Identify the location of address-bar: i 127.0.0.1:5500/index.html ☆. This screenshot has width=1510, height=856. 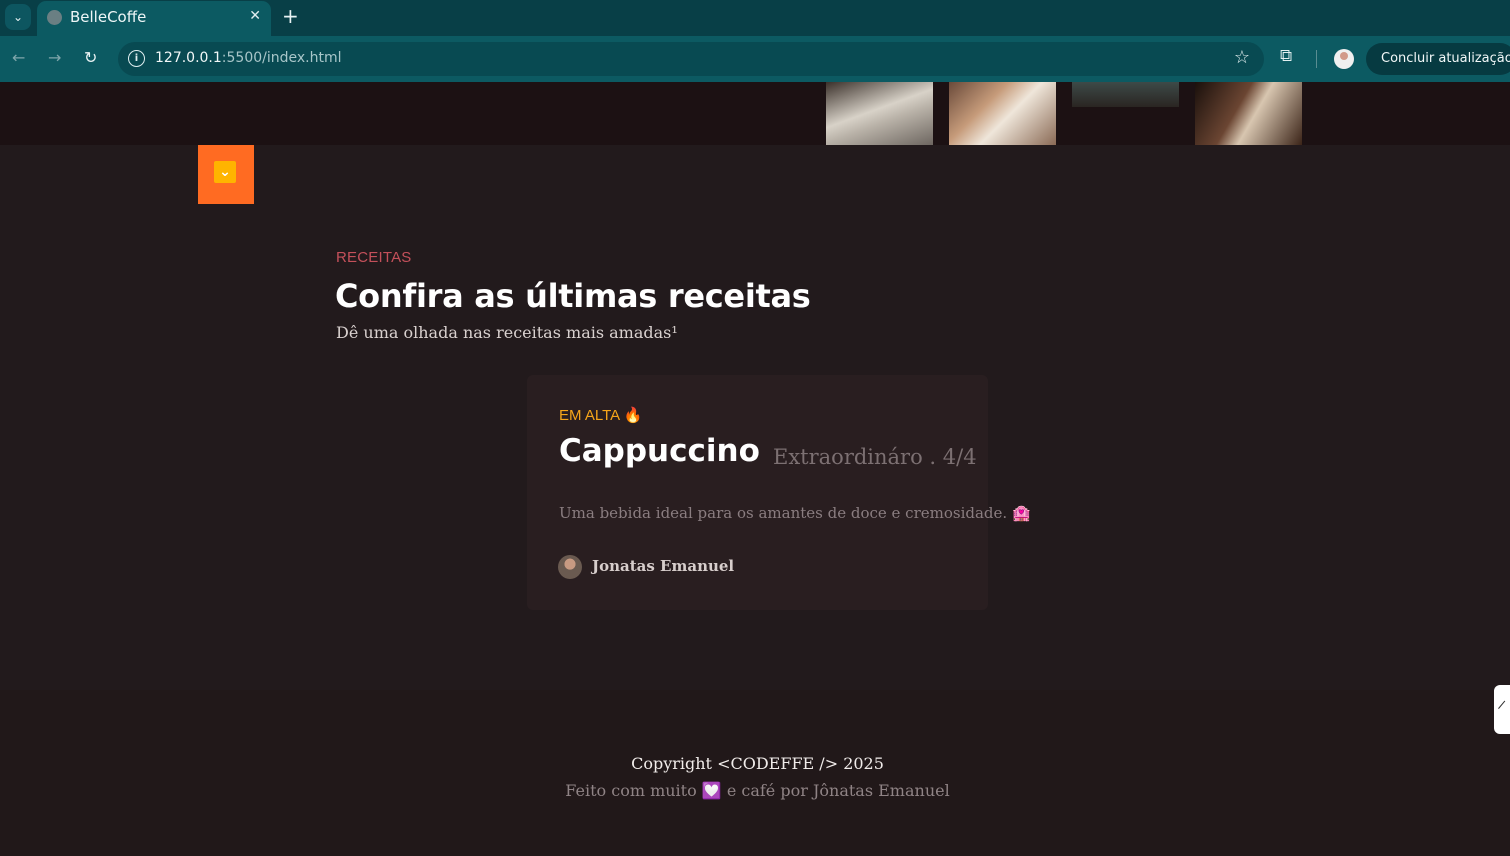
(691, 59).